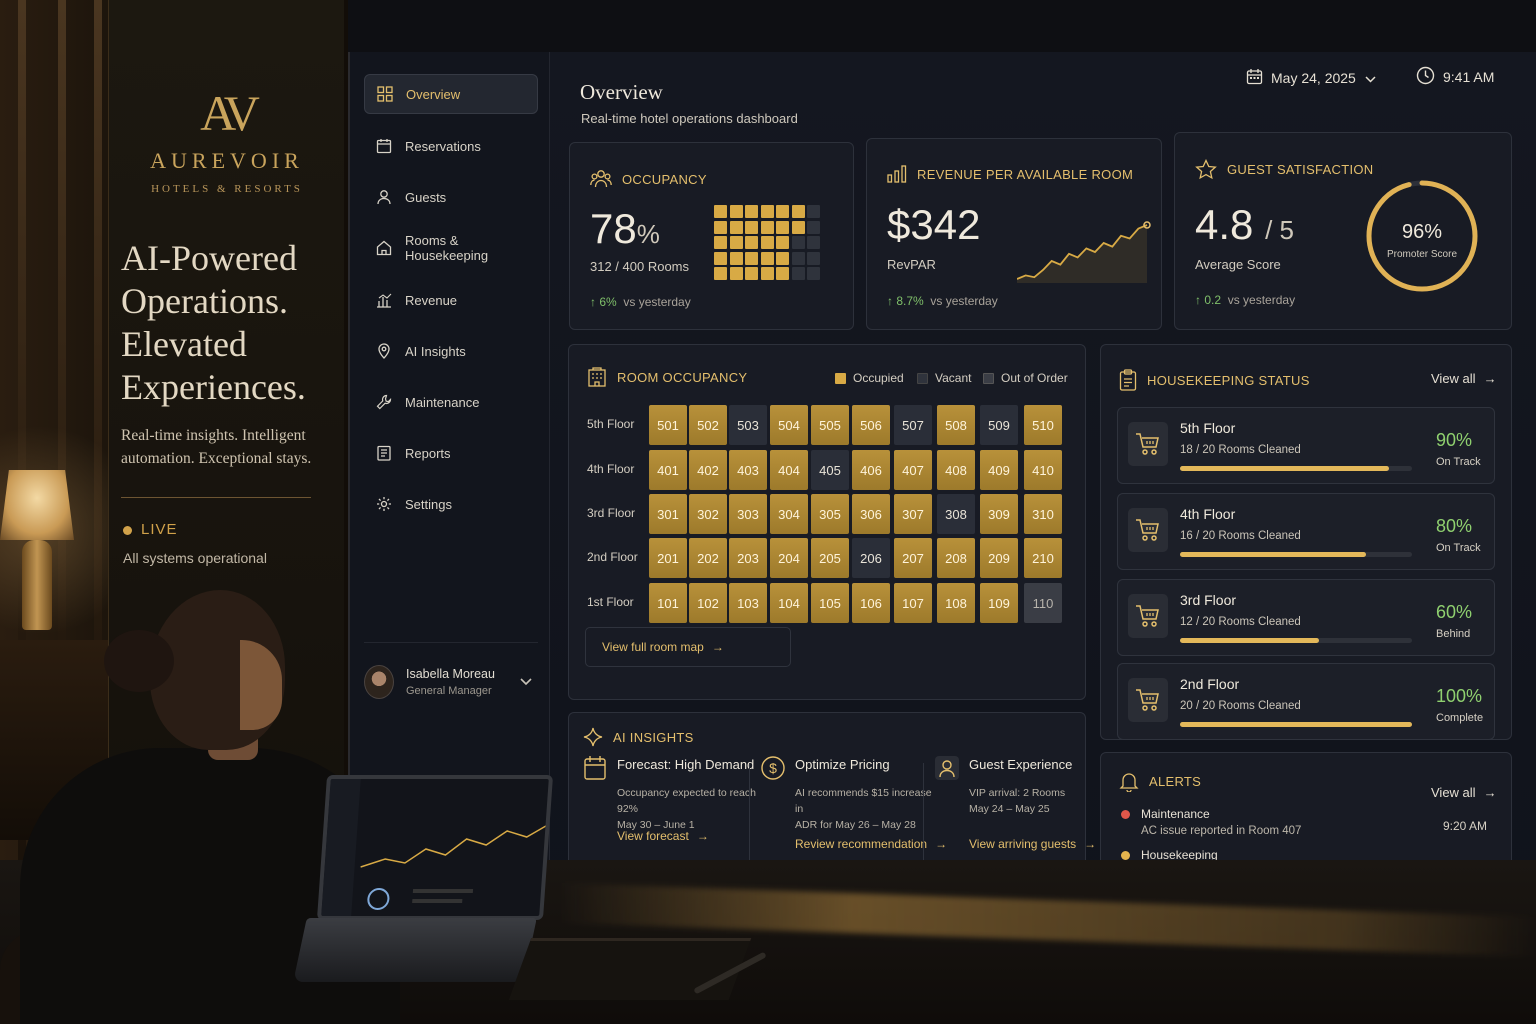 This screenshot has height=1024, width=1536. Describe the element at coordinates (611, 513) in the screenshot. I see `floor-label: 3rd Floor` at that location.